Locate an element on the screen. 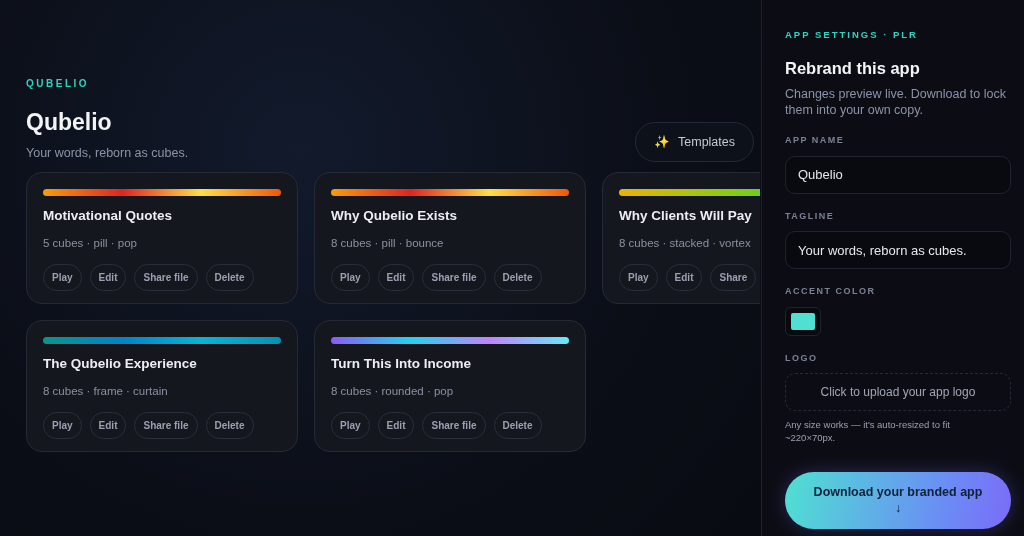 The height and width of the screenshot is (536, 1024). card-meta: 8 cubes · rounded · pop is located at coordinates (393, 391).